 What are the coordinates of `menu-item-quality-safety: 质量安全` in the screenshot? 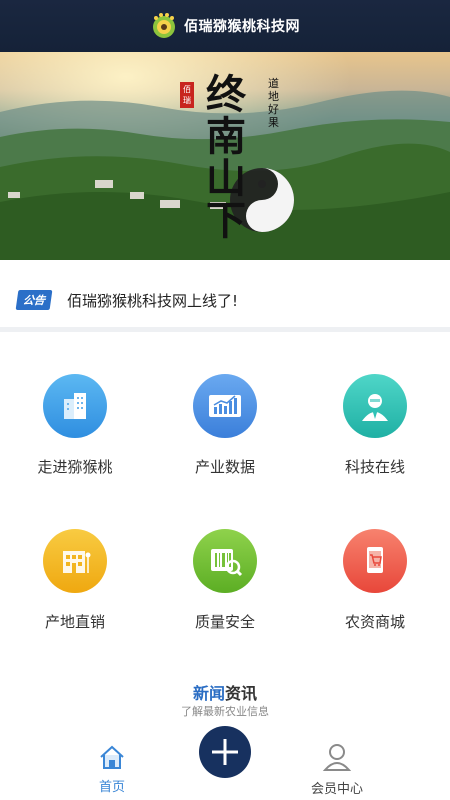 It's located at (225, 580).